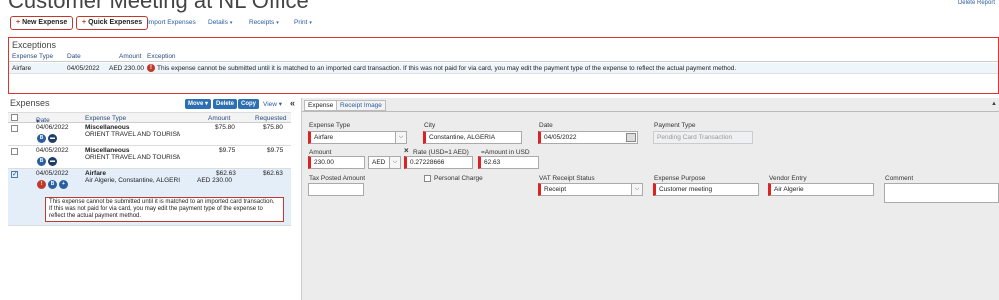  I want to click on date-input: 04/05/2022, so click(588, 137).